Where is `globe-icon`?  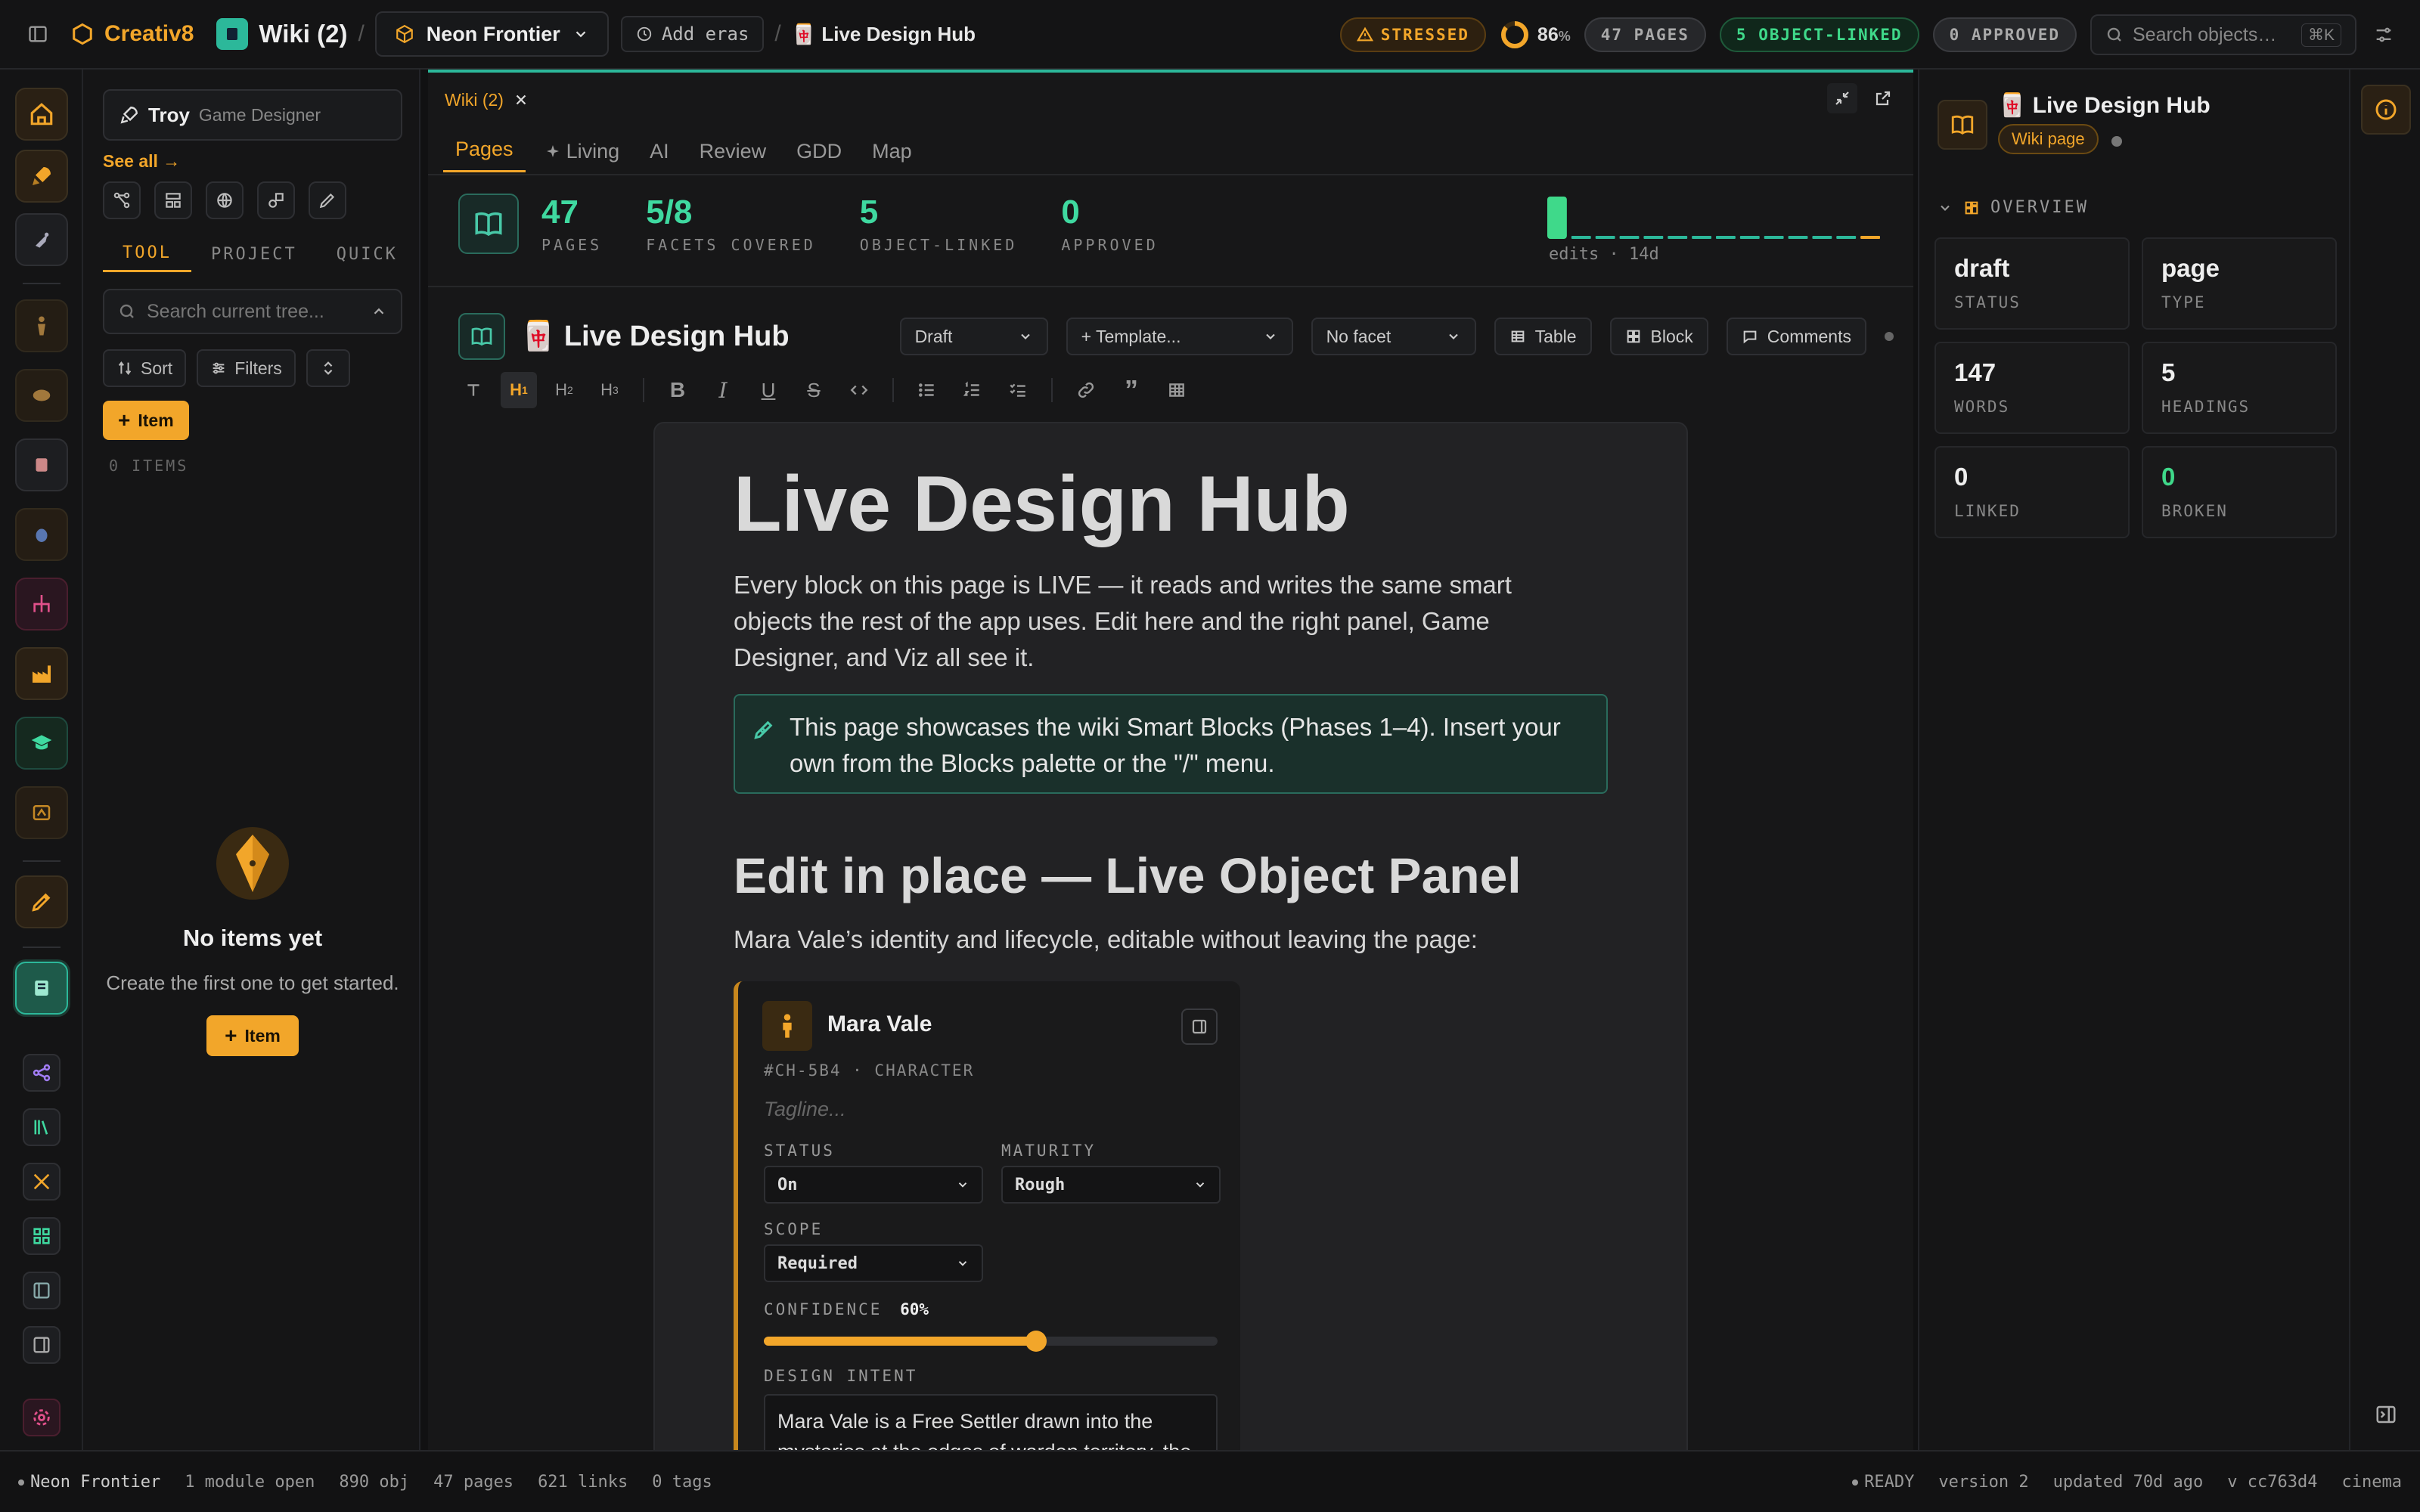
globe-icon is located at coordinates (225, 200).